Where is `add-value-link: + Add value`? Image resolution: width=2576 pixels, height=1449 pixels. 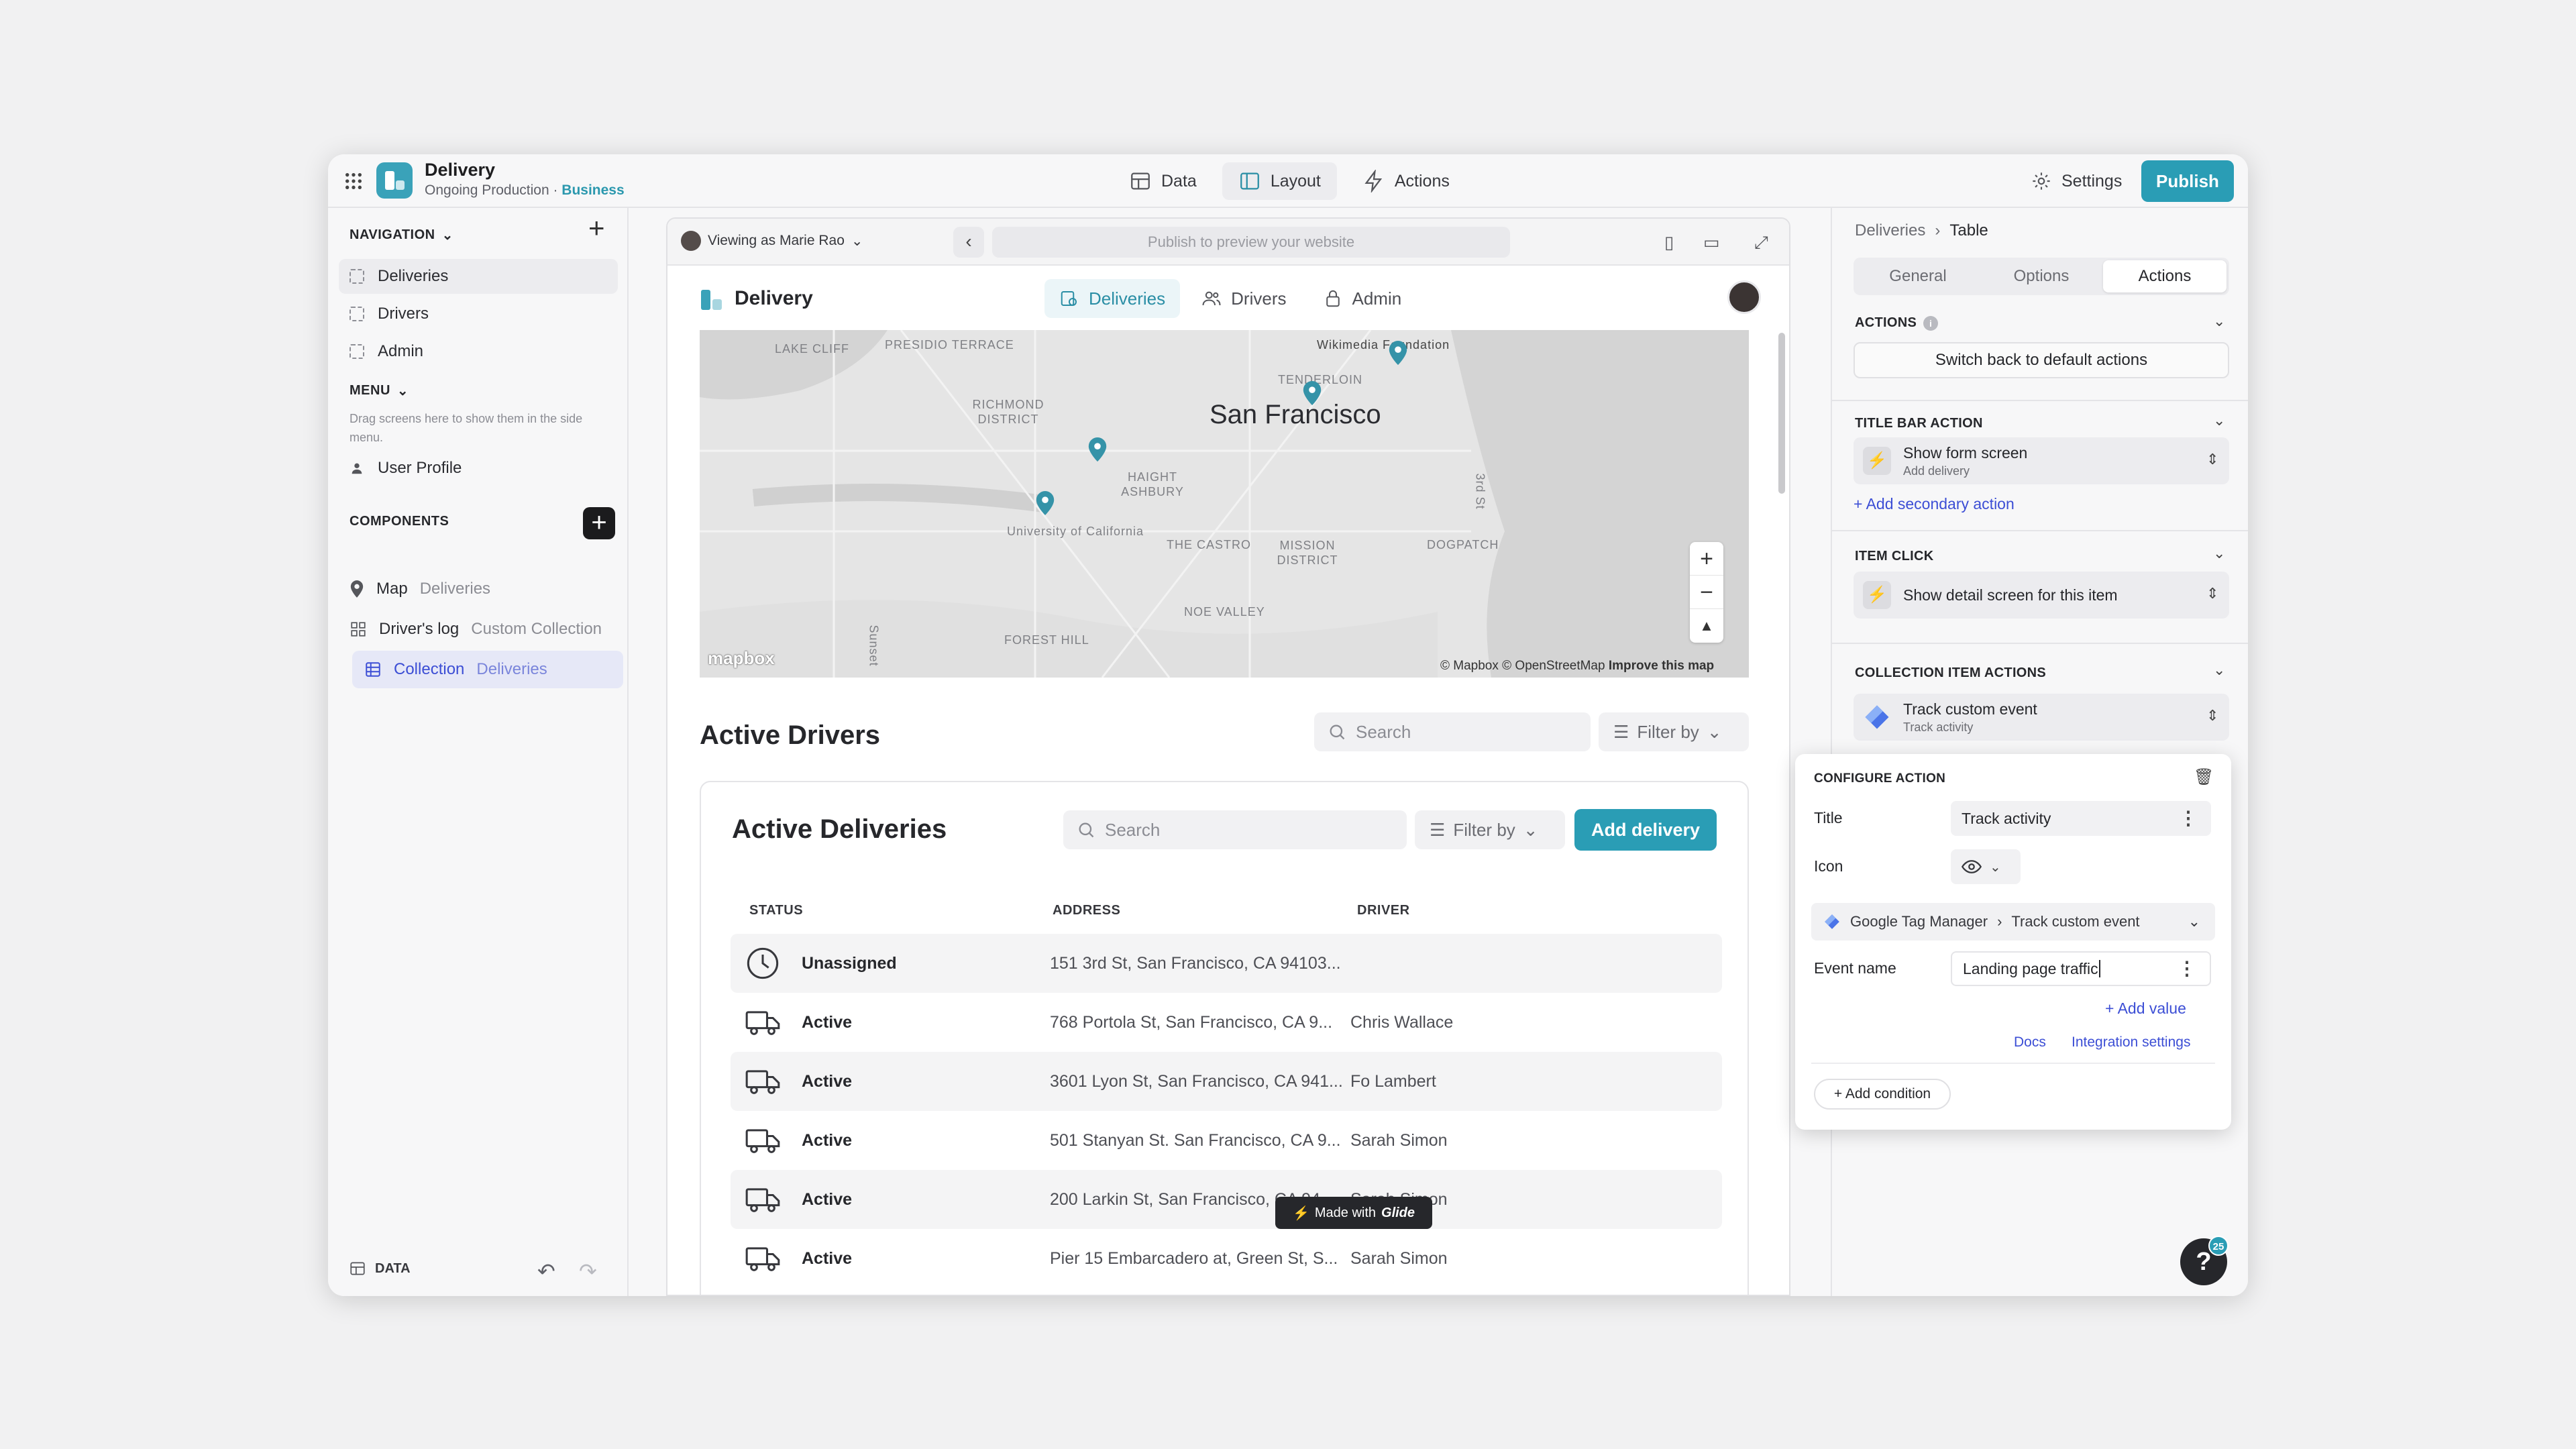
add-value-link: + Add value is located at coordinates (2145, 1009).